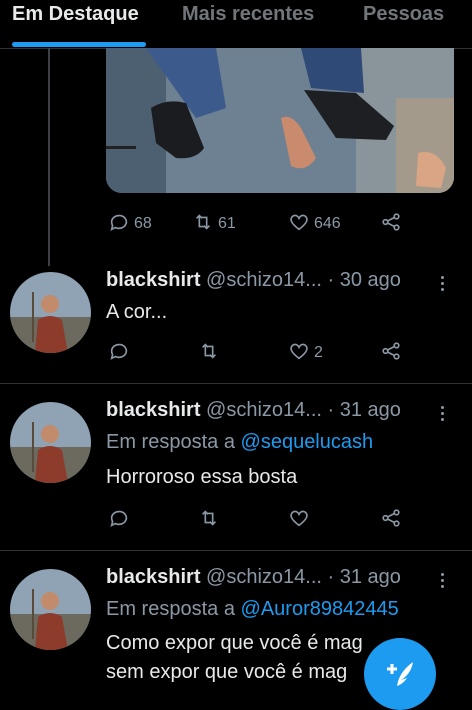 The width and height of the screenshot is (472, 710). I want to click on like-button: 2, so click(305, 353).